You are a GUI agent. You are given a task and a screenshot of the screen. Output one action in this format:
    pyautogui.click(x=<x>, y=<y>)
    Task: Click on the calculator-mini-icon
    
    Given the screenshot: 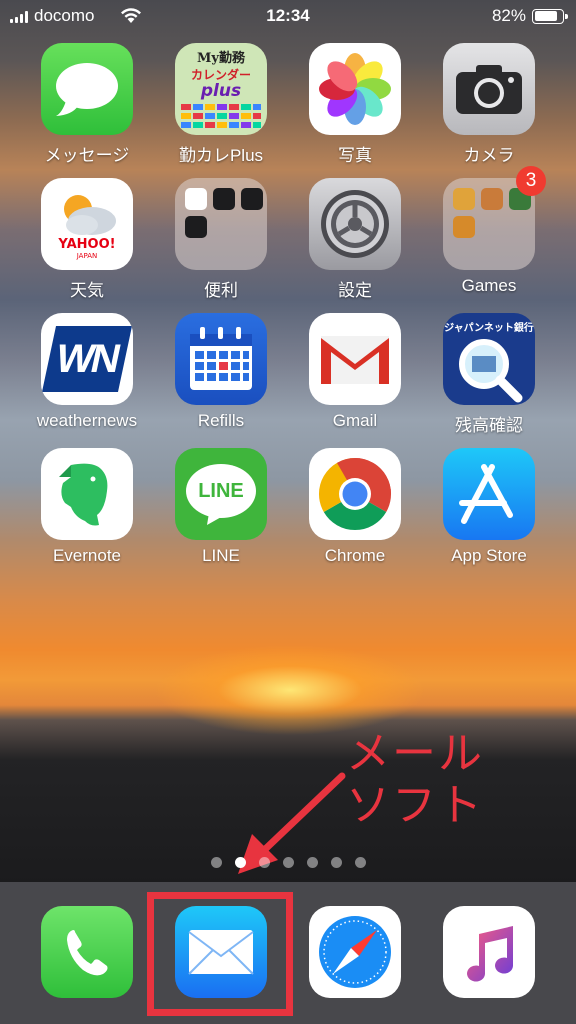 What is the action you would take?
    pyautogui.click(x=224, y=199)
    